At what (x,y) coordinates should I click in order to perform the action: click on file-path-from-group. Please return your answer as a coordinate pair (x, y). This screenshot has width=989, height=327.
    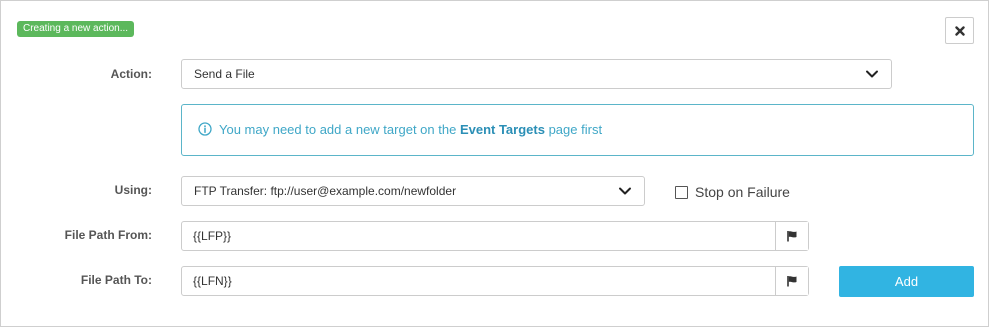
    Looking at the image, I should click on (495, 236).